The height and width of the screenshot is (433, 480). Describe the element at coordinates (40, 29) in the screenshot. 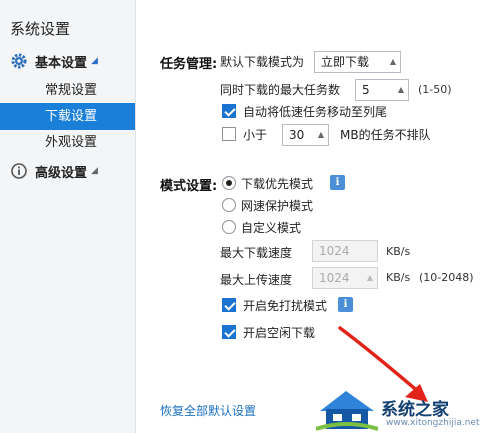

I see `sidebar-title: 系统设置` at that location.